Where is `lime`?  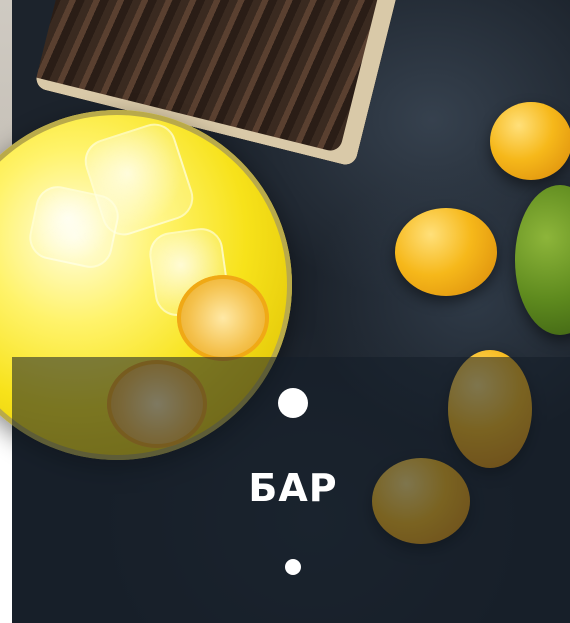 lime is located at coordinates (542, 260).